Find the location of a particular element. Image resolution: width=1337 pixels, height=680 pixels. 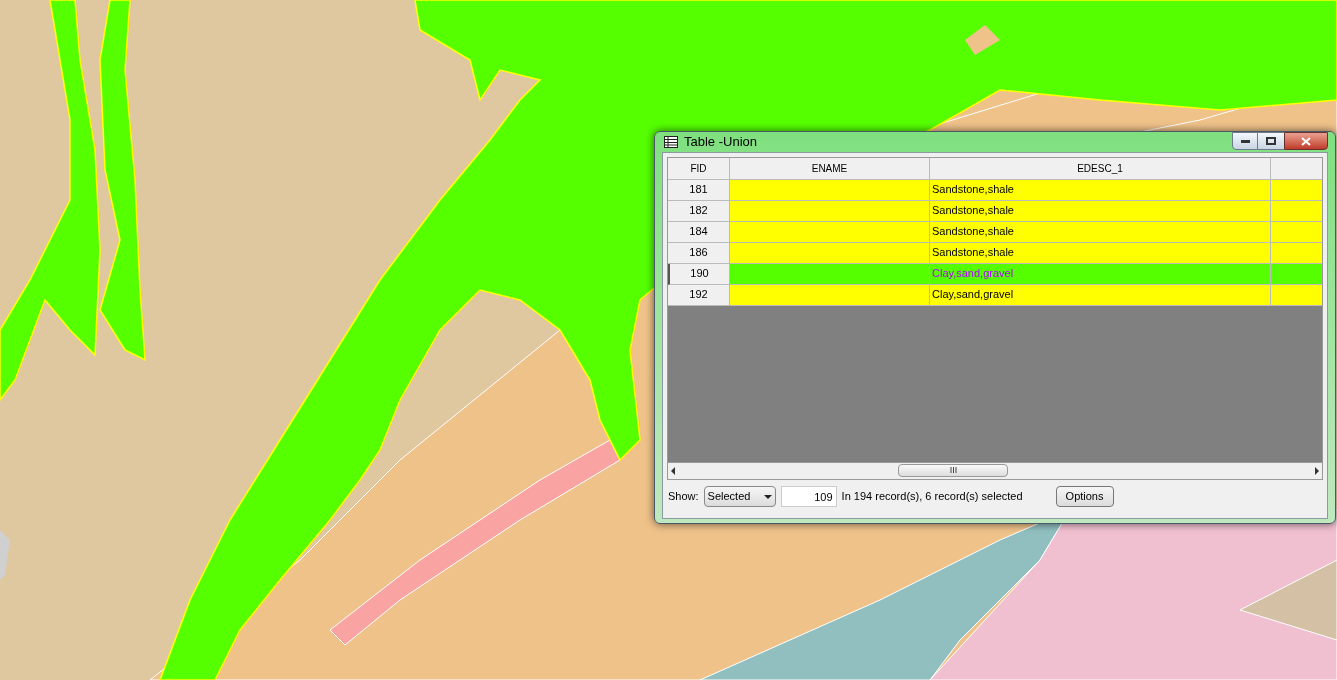

column-header: ENAME is located at coordinates (830, 168).